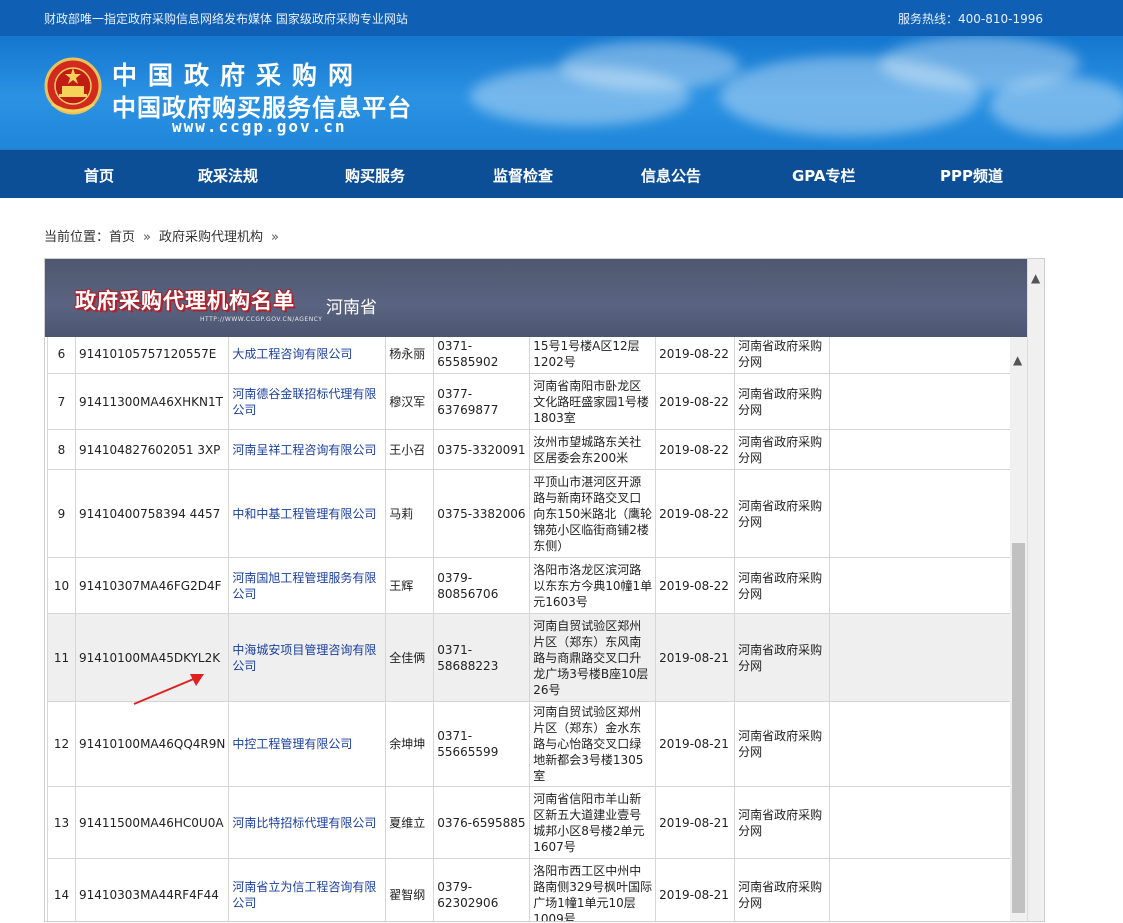 The height and width of the screenshot is (923, 1123). I want to click on agency-name-cell: 河南呈祥工程咨询有限公司, so click(307, 449).